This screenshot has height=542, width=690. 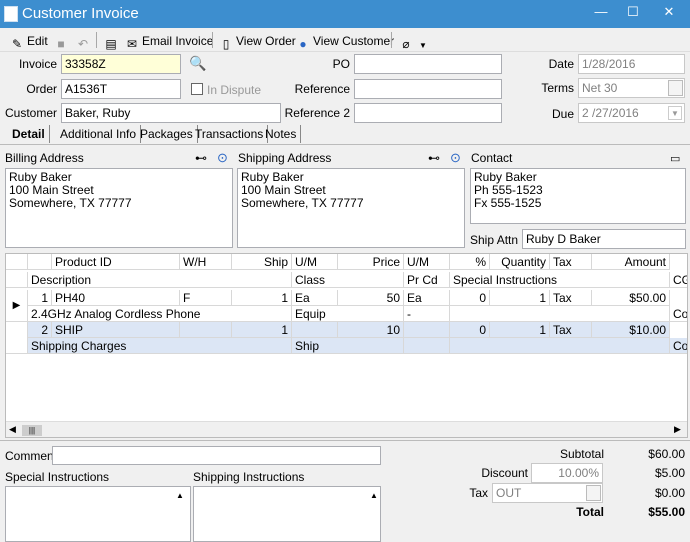 I want to click on col-description: Description, so click(x=160, y=280).